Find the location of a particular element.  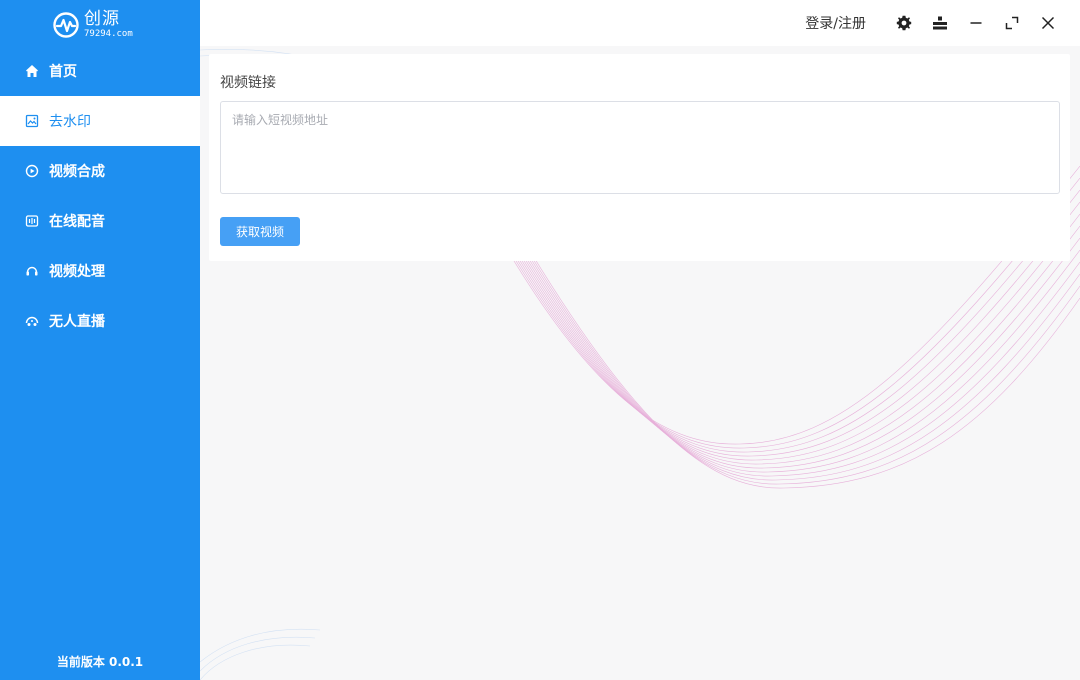

sidebar-item-video-compose: 视频合成 is located at coordinates (100, 171).